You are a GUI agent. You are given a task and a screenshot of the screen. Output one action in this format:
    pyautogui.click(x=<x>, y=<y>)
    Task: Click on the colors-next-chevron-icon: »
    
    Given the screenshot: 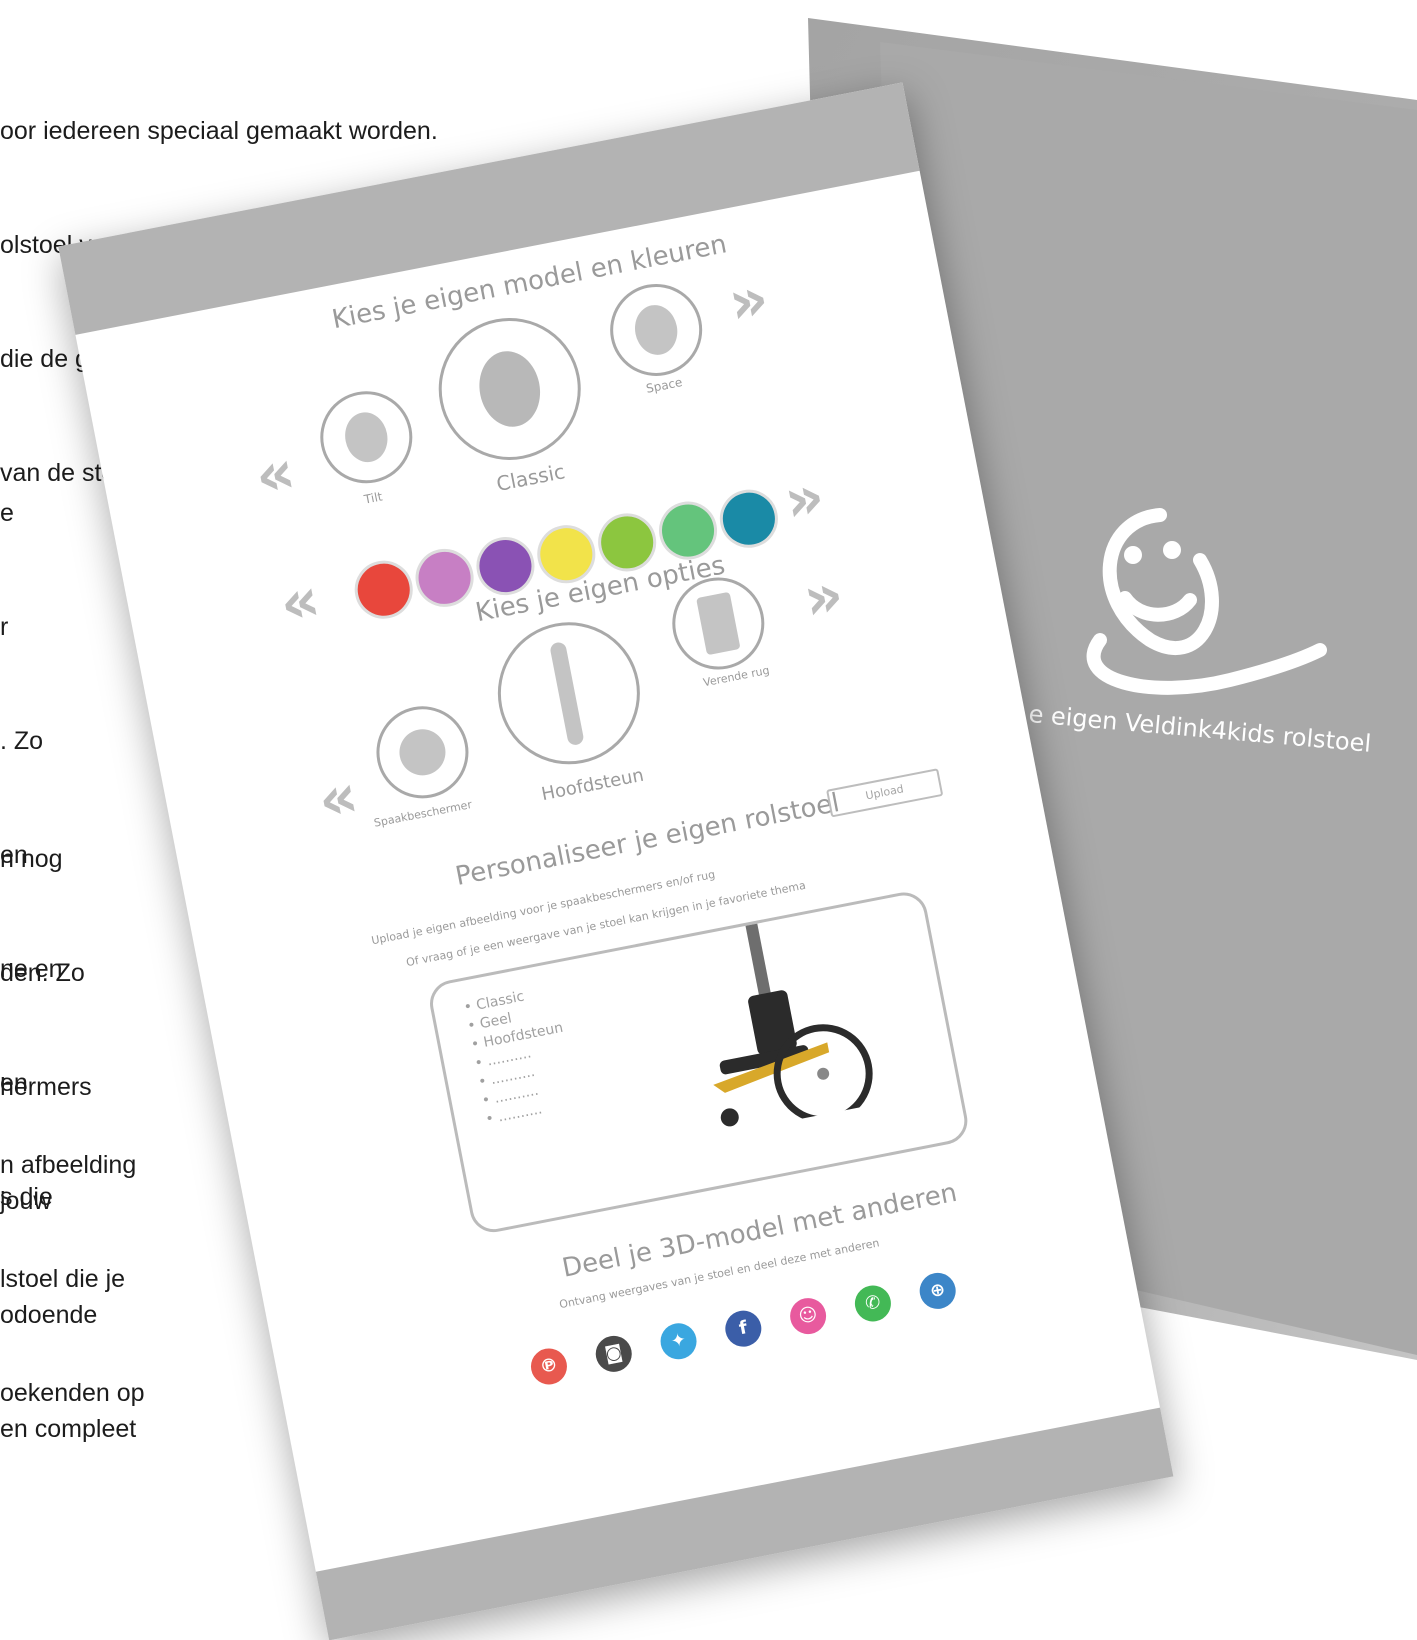 What is the action you would take?
    pyautogui.click(x=804, y=499)
    